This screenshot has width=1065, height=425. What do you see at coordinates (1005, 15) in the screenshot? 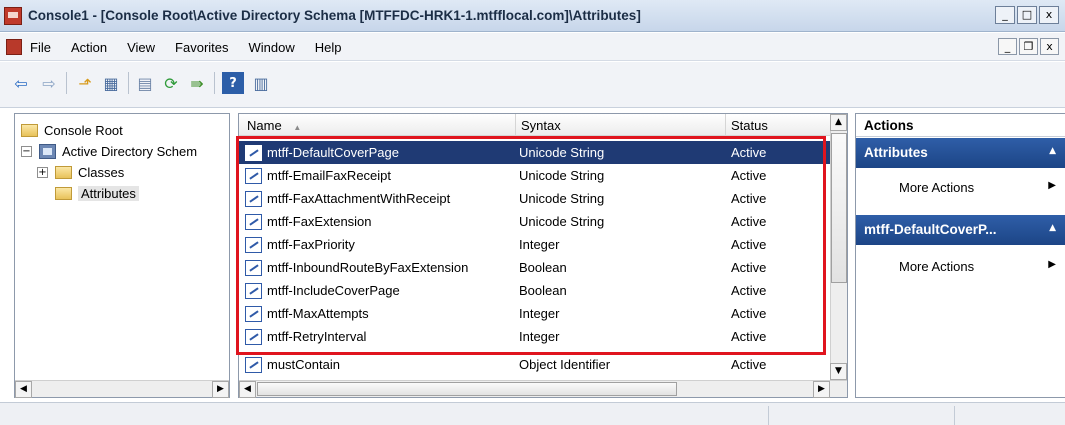
I see `minimize-button: _` at bounding box center [1005, 15].